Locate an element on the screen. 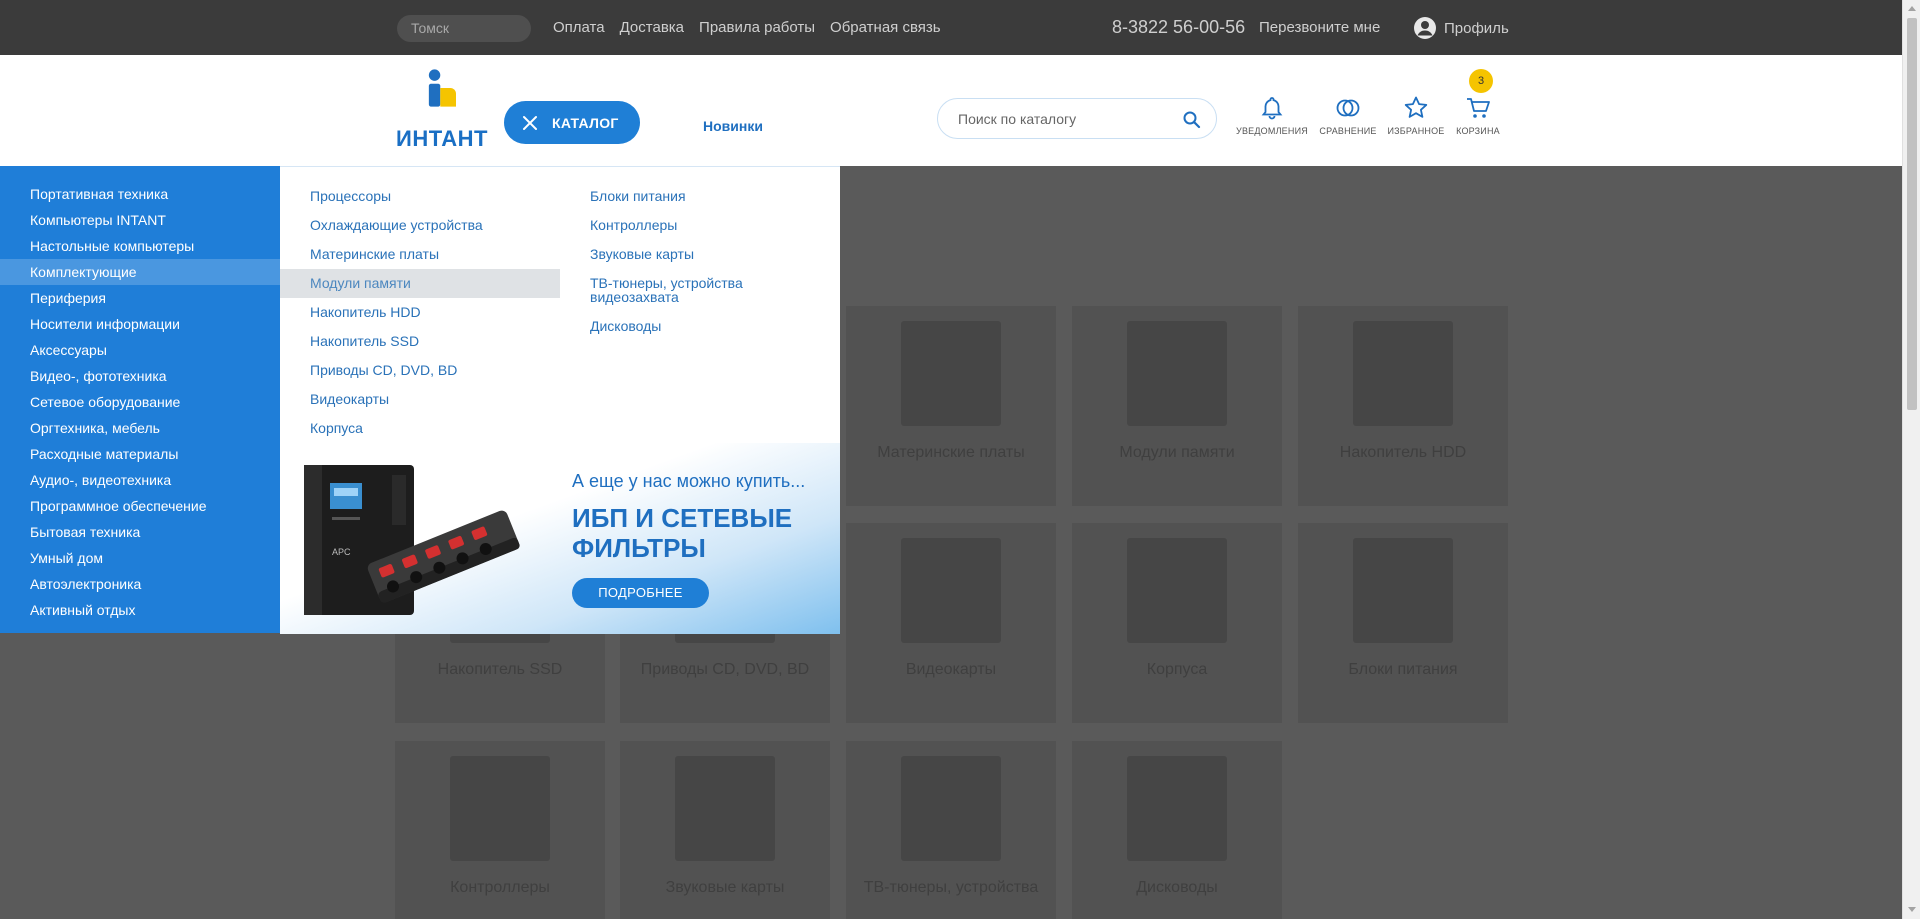 This screenshot has width=1920, height=919. subcategory-floppy: Дисководы is located at coordinates (700, 326).